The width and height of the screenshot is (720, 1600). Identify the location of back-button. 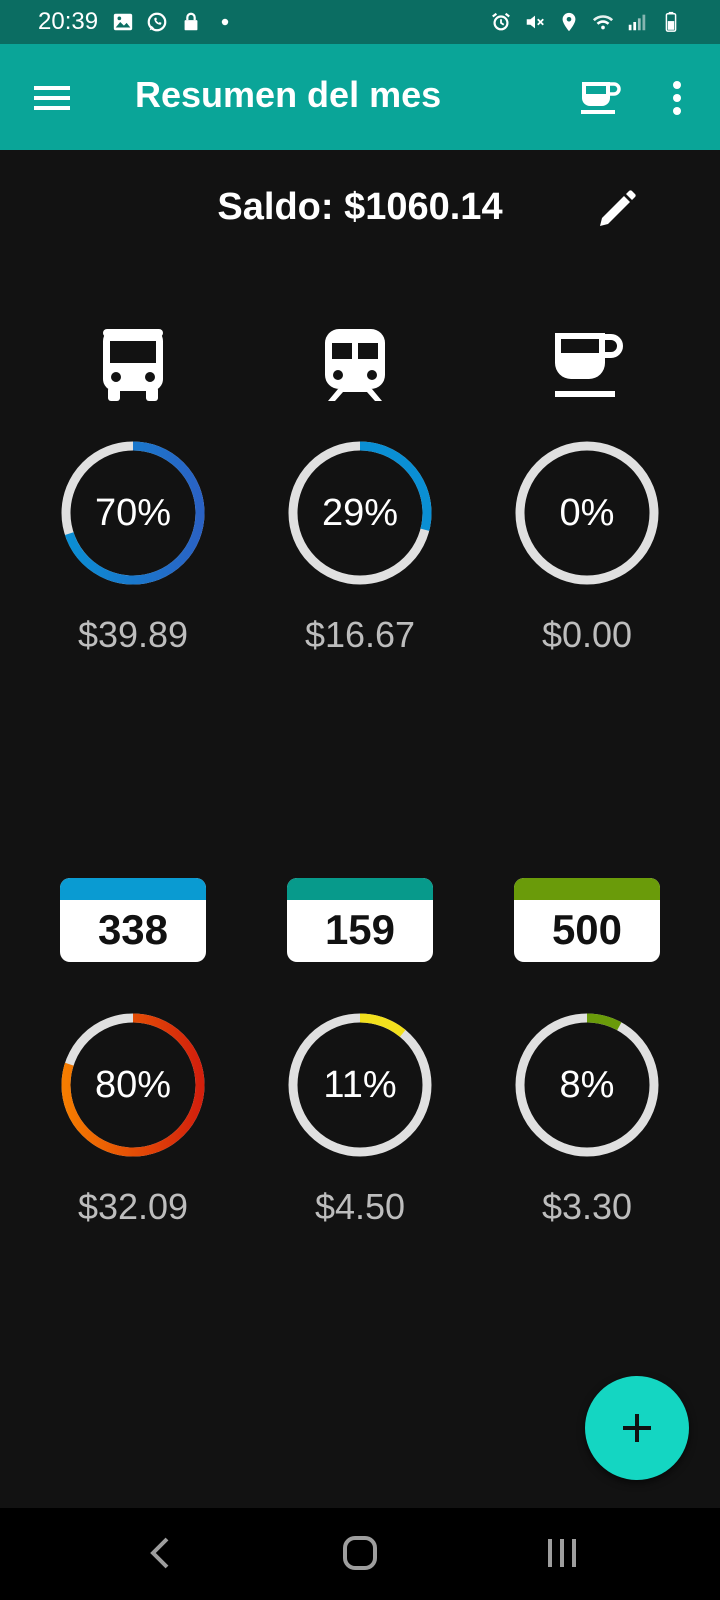
(160, 1553).